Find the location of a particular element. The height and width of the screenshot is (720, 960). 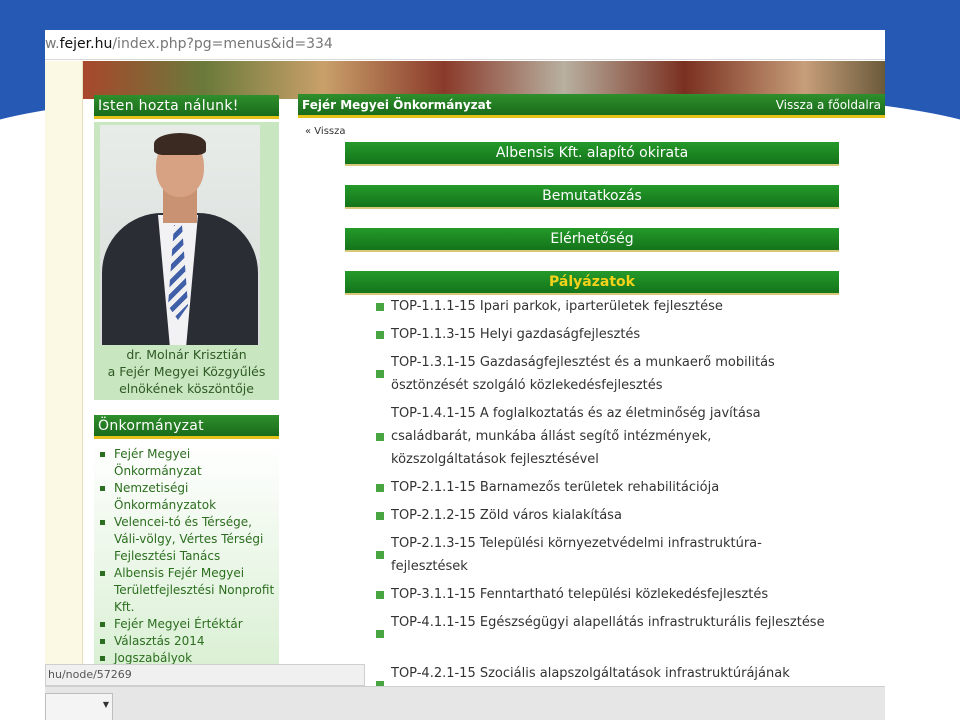

page-left-margin is located at coordinates (64, 381).